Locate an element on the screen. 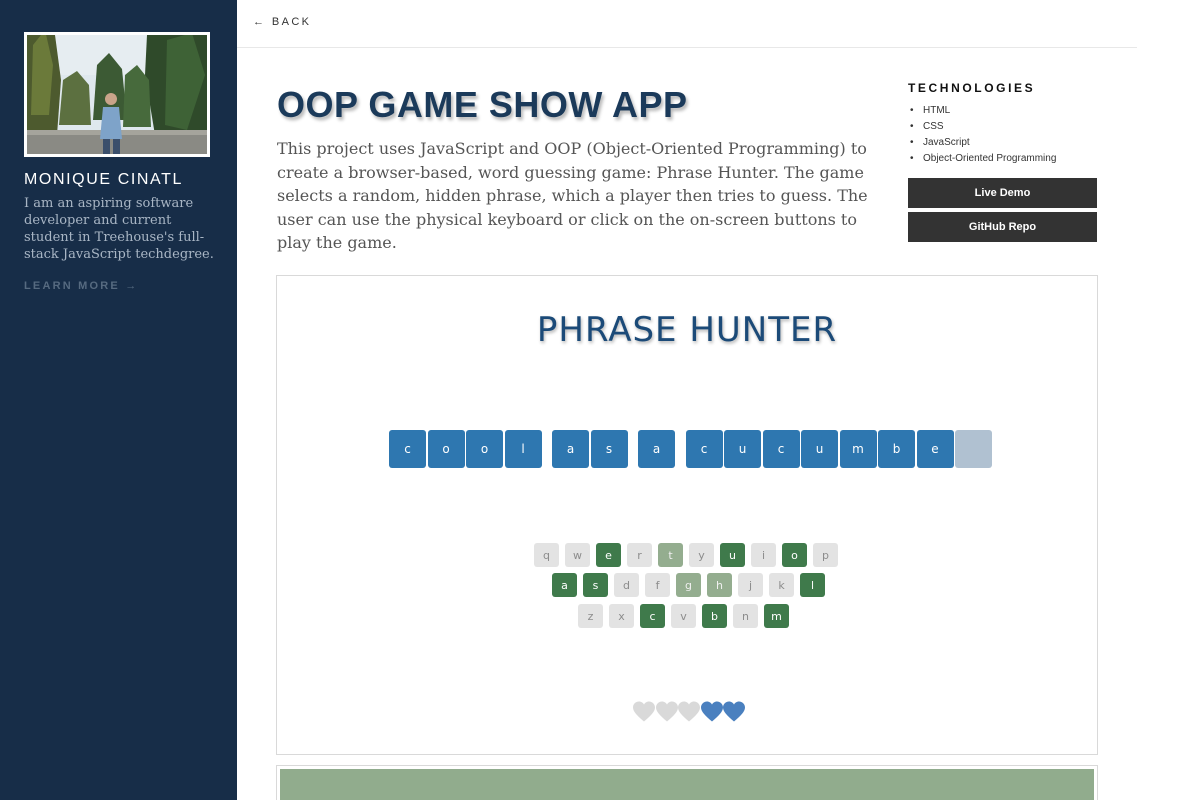 The width and height of the screenshot is (1200, 800). project-title: OOP GAME SHOW APP is located at coordinates (482, 104).